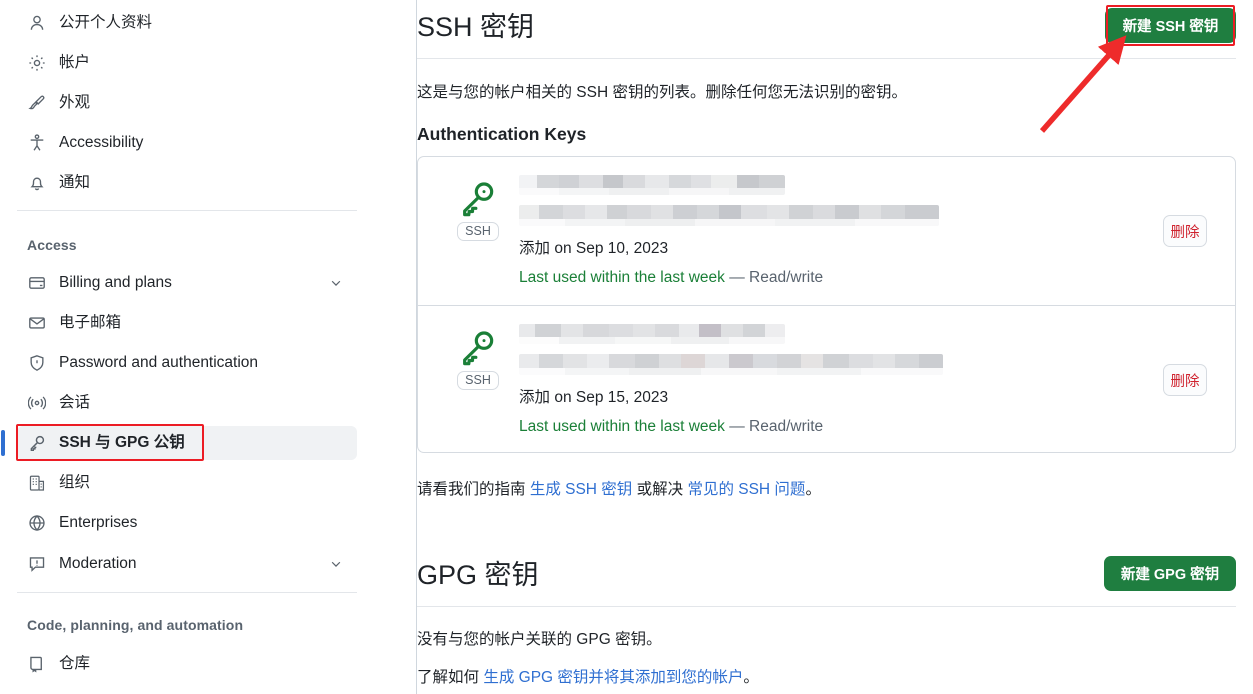 This screenshot has height=694, width=1253. Describe the element at coordinates (37, 363) in the screenshot. I see `shield-lock-icon` at that location.